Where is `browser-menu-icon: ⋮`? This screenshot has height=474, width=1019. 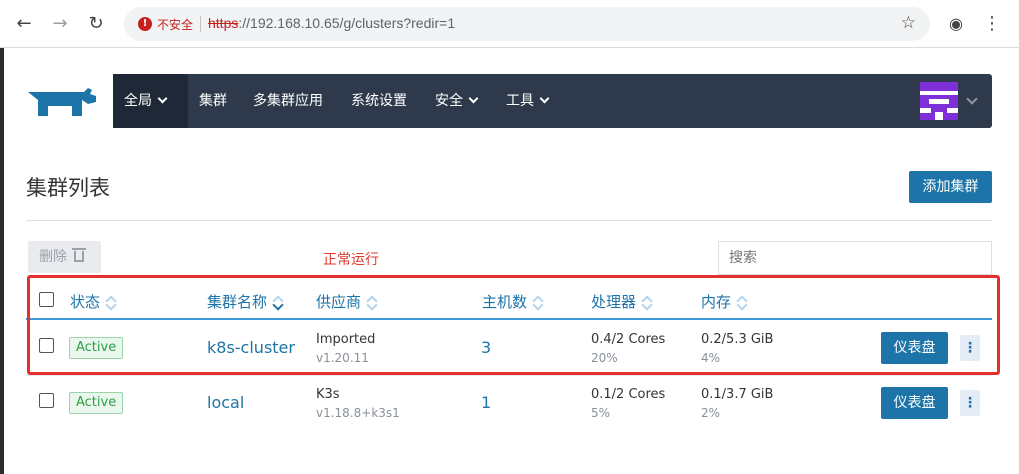 browser-menu-icon: ⋮ is located at coordinates (992, 24).